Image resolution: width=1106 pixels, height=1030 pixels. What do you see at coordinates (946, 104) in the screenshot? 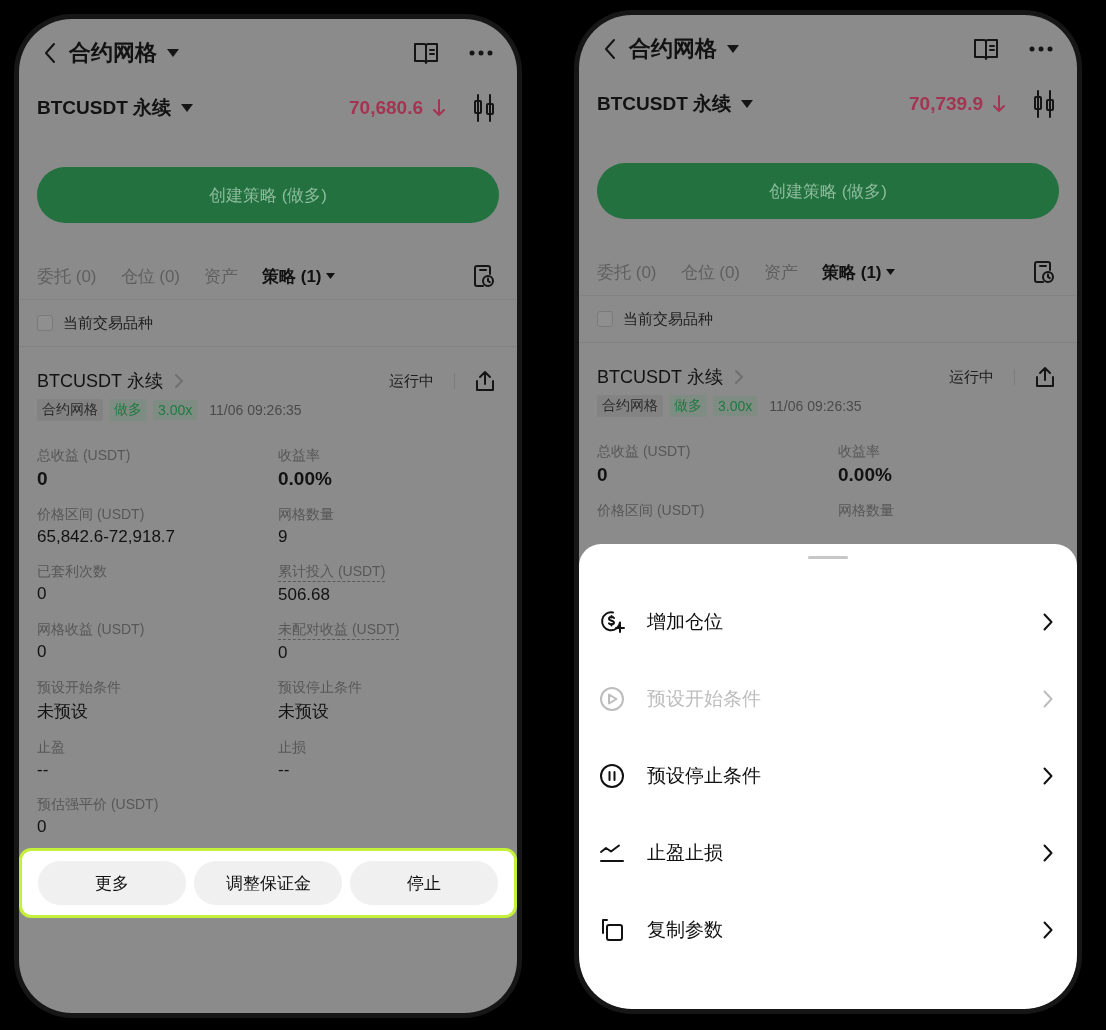
I see `price-text: 70,739.9` at bounding box center [946, 104].